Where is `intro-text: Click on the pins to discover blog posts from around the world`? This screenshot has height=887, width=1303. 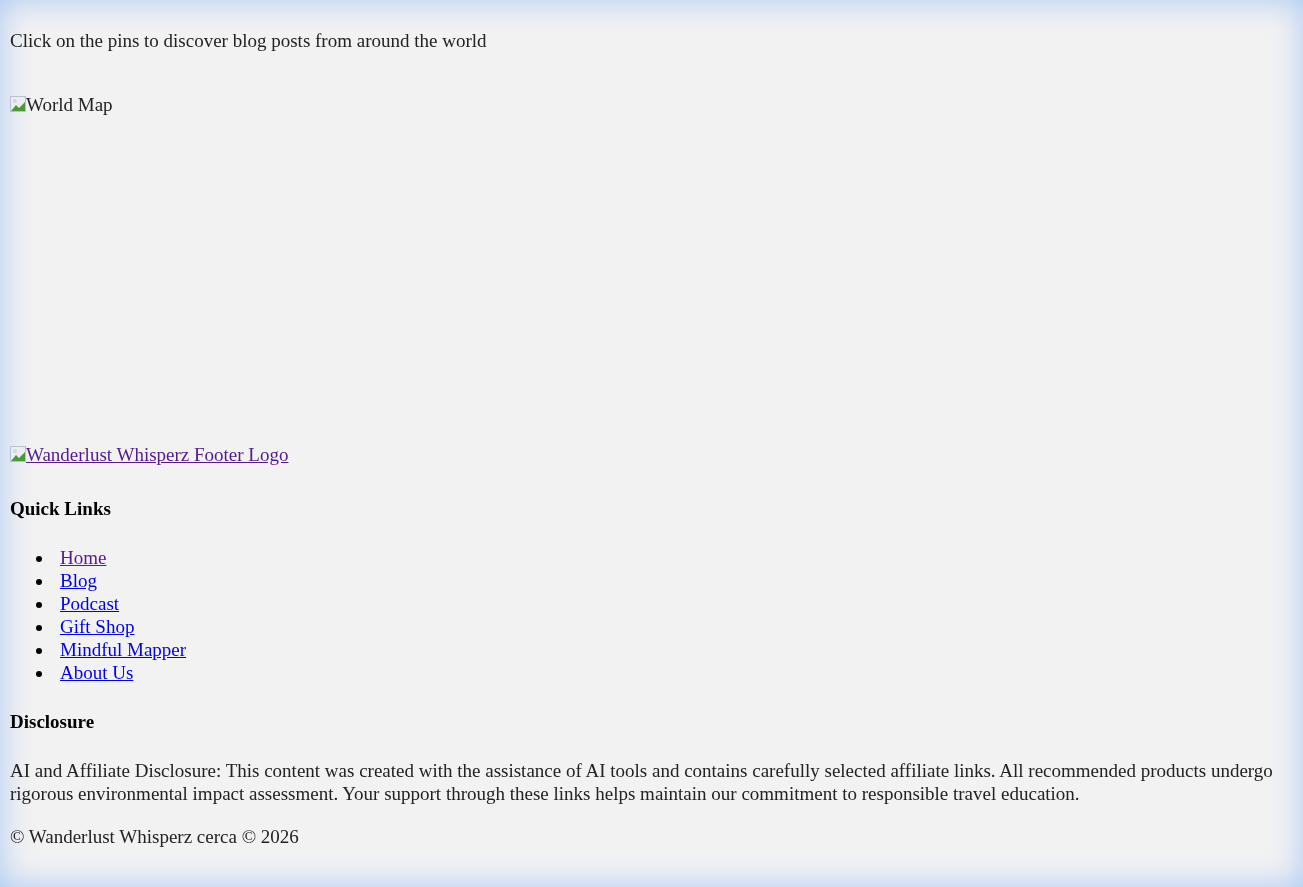 intro-text: Click on the pins to discover blog posts from around the world is located at coordinates (249, 40).